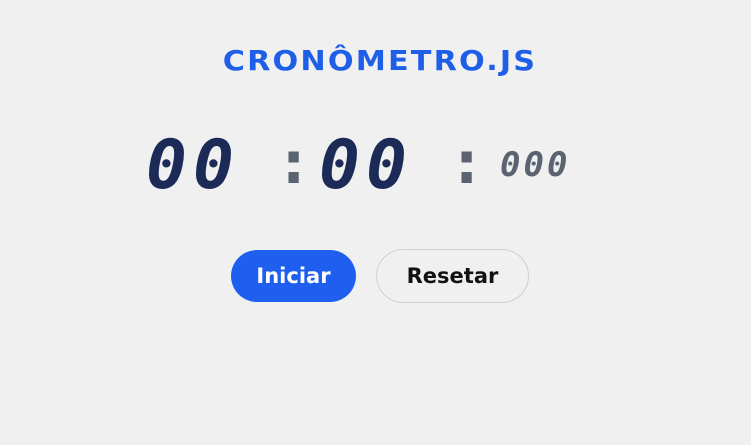 This screenshot has width=751, height=445. I want to click on minutes-display: 00, so click(193, 165).